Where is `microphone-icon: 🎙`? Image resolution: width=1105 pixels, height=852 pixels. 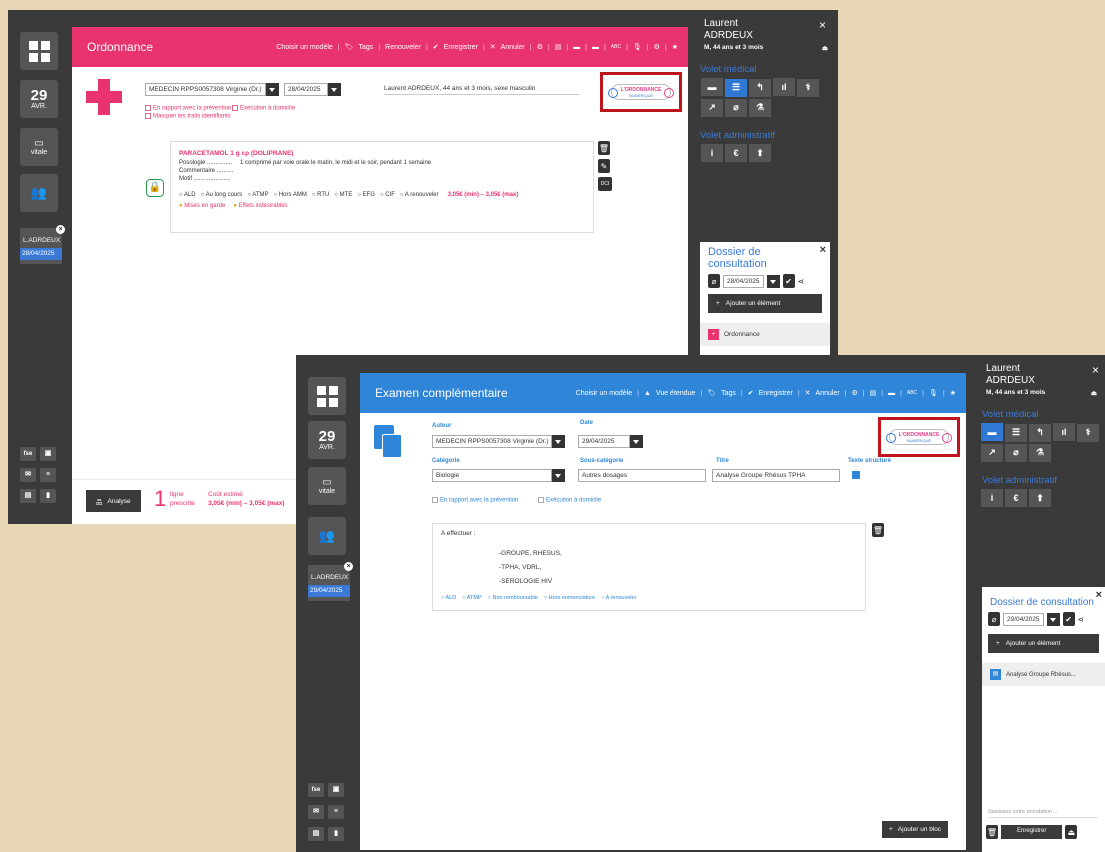 microphone-icon: 🎙 is located at coordinates (637, 47).